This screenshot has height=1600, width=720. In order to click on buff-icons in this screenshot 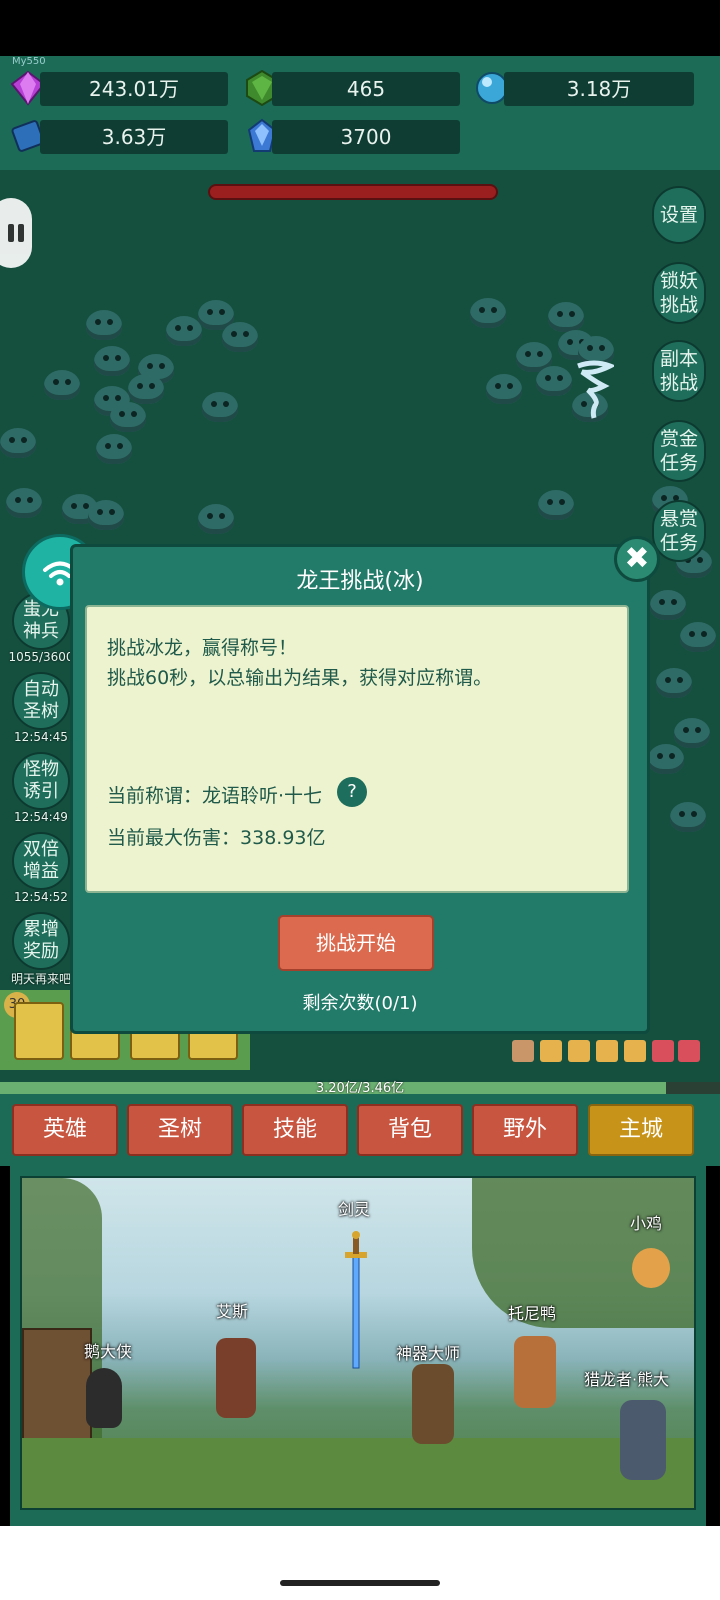, I will do `click(606, 1052)`.